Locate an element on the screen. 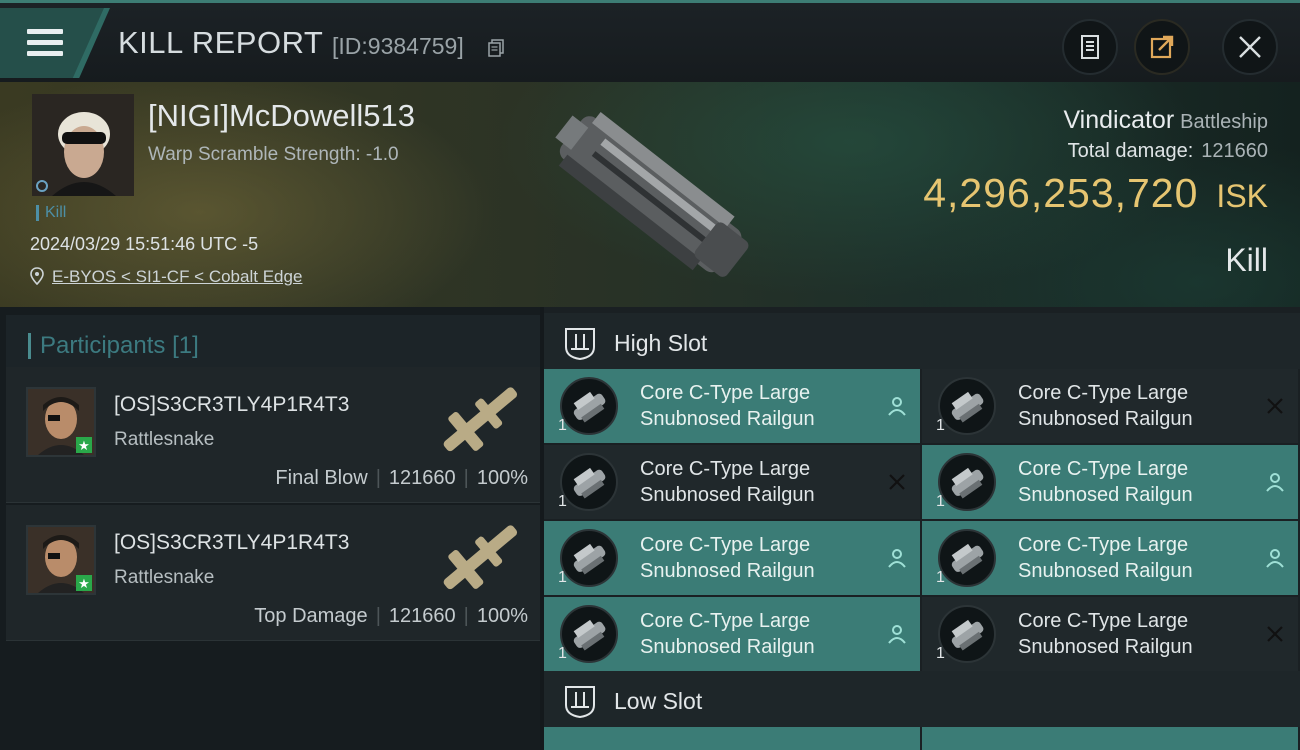 This screenshot has height=750, width=1300. report-id: [ID:9384759] is located at coordinates (398, 46).